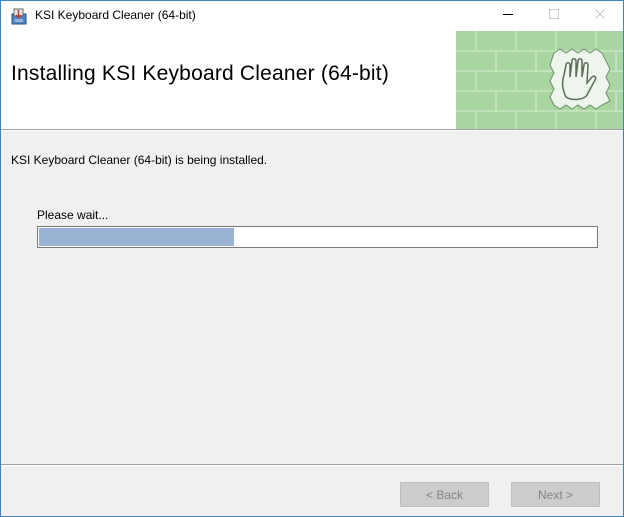  I want to click on maximize-button, so click(554, 16).